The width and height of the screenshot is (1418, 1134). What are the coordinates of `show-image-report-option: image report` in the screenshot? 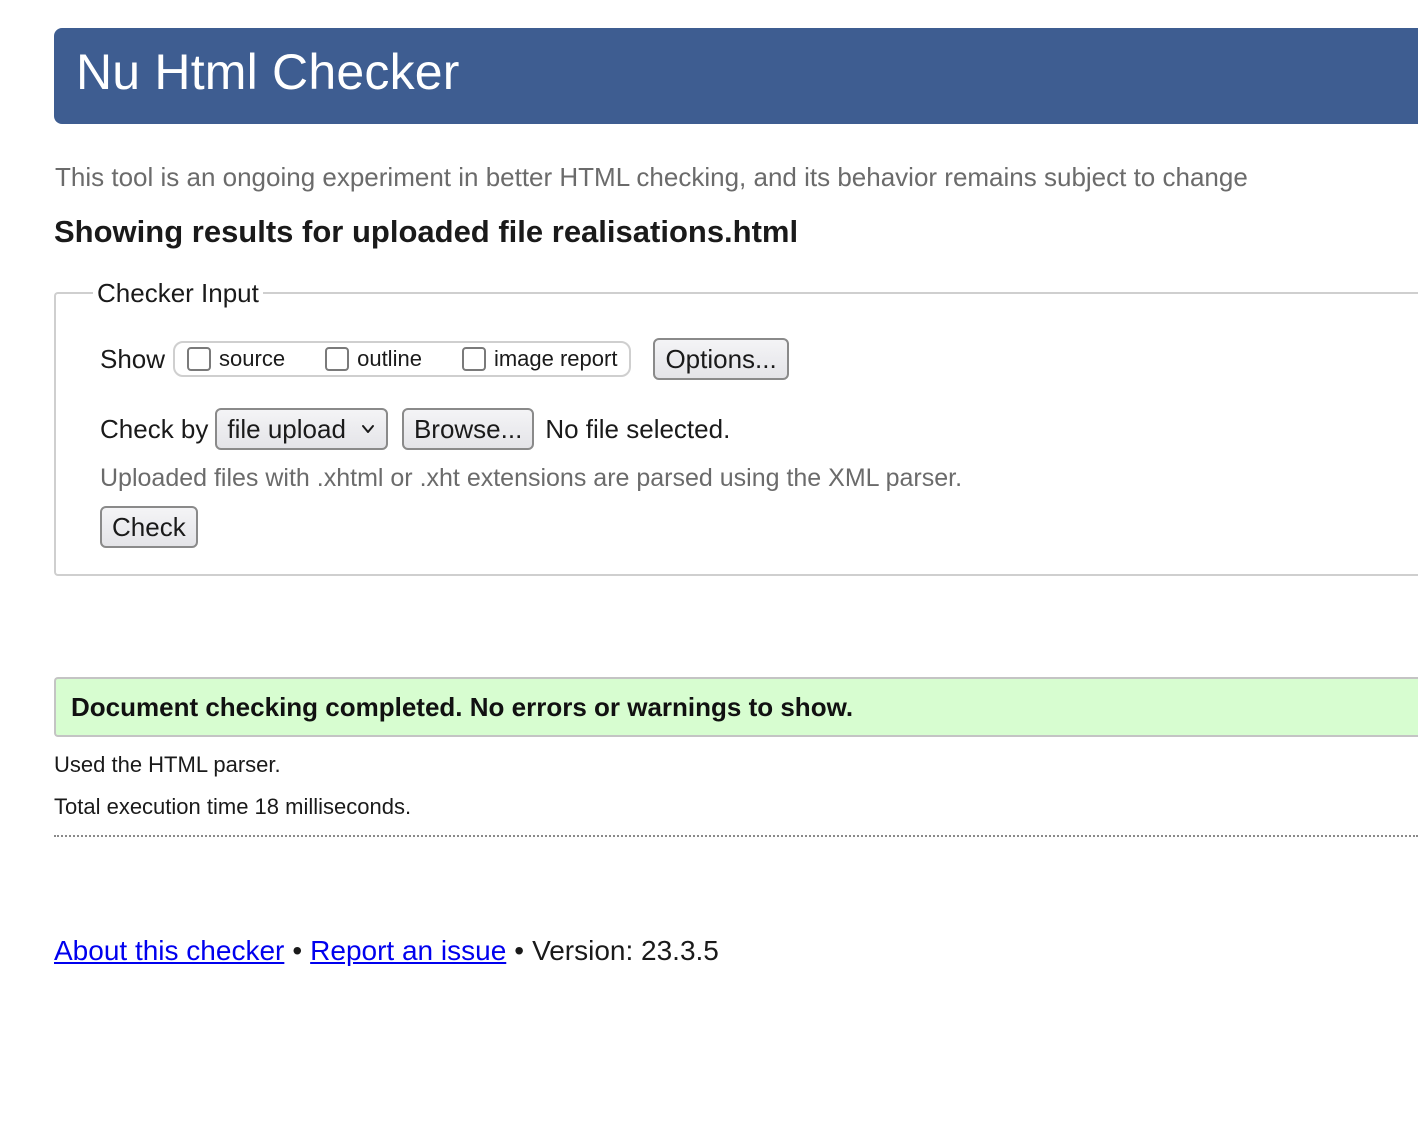 It's located at (539, 359).